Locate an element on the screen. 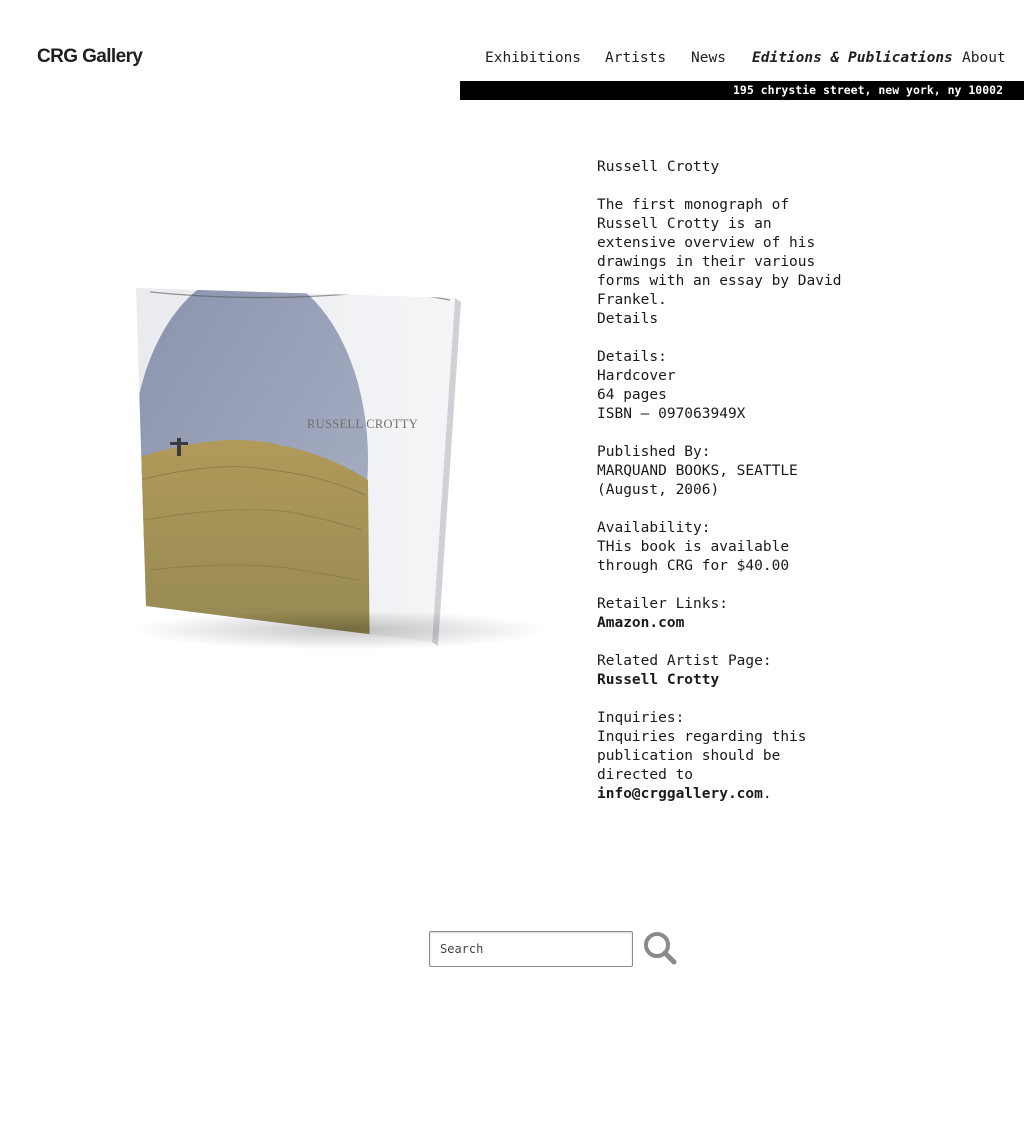 This screenshot has width=1024, height=1124. inquiries-line: info@crggallery.com. is located at coordinates (722, 794).